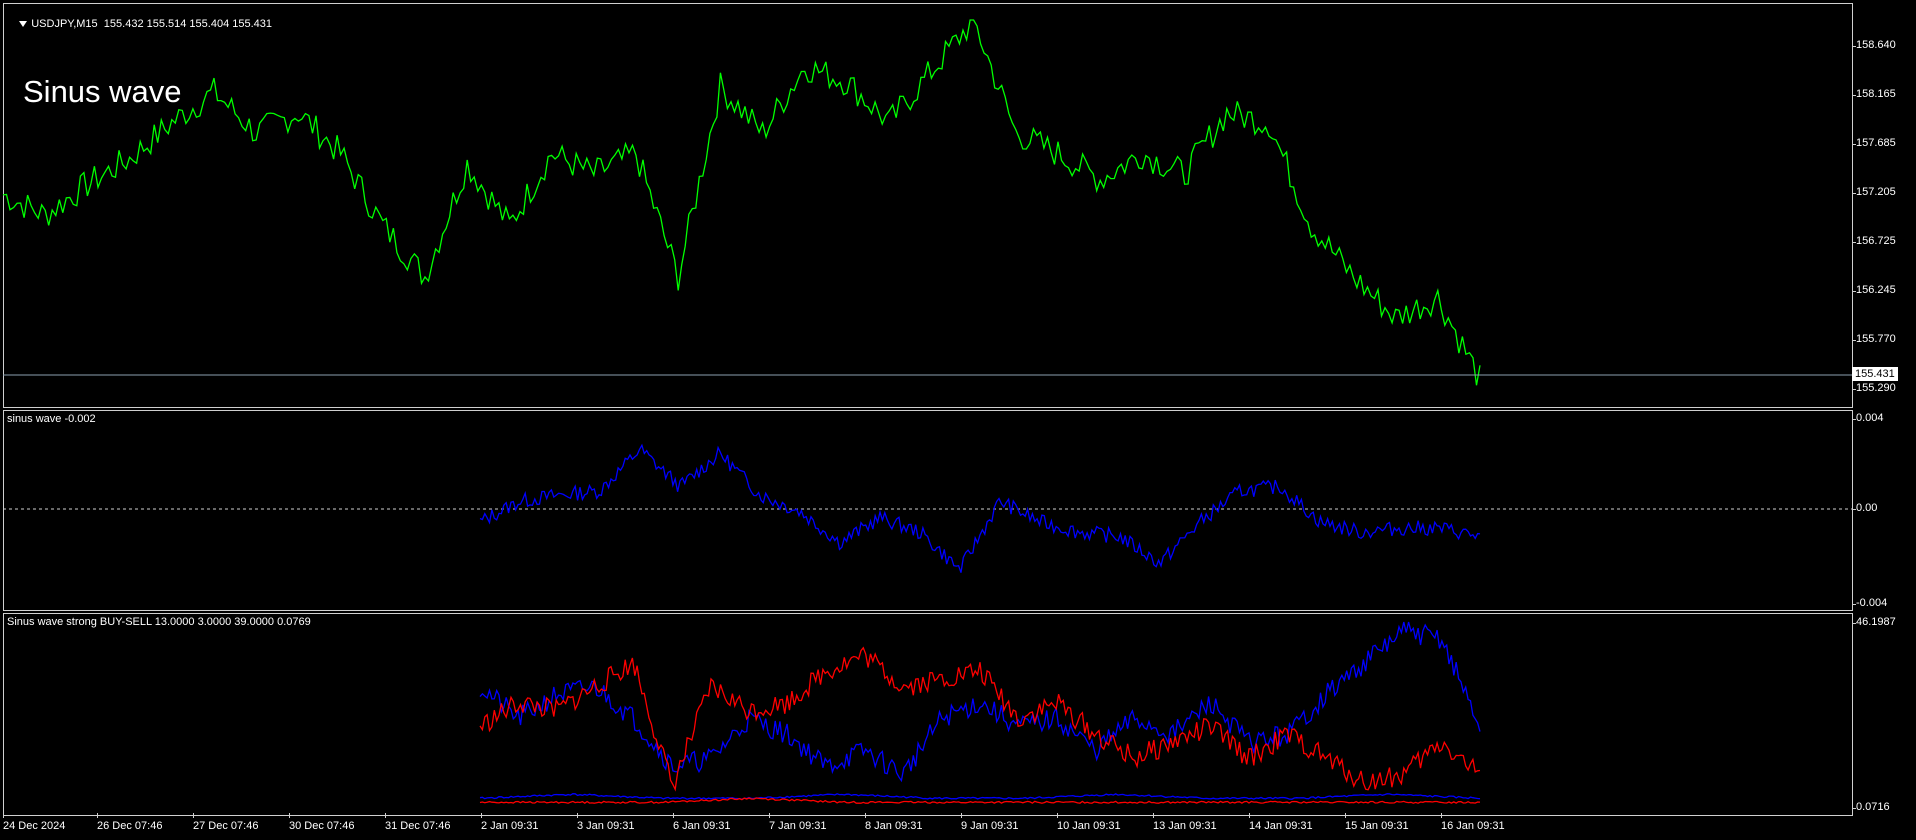 The height and width of the screenshot is (840, 1916). Describe the element at coordinates (1874, 622) in the screenshot. I see `indicator2-tick: 46.1987` at that location.